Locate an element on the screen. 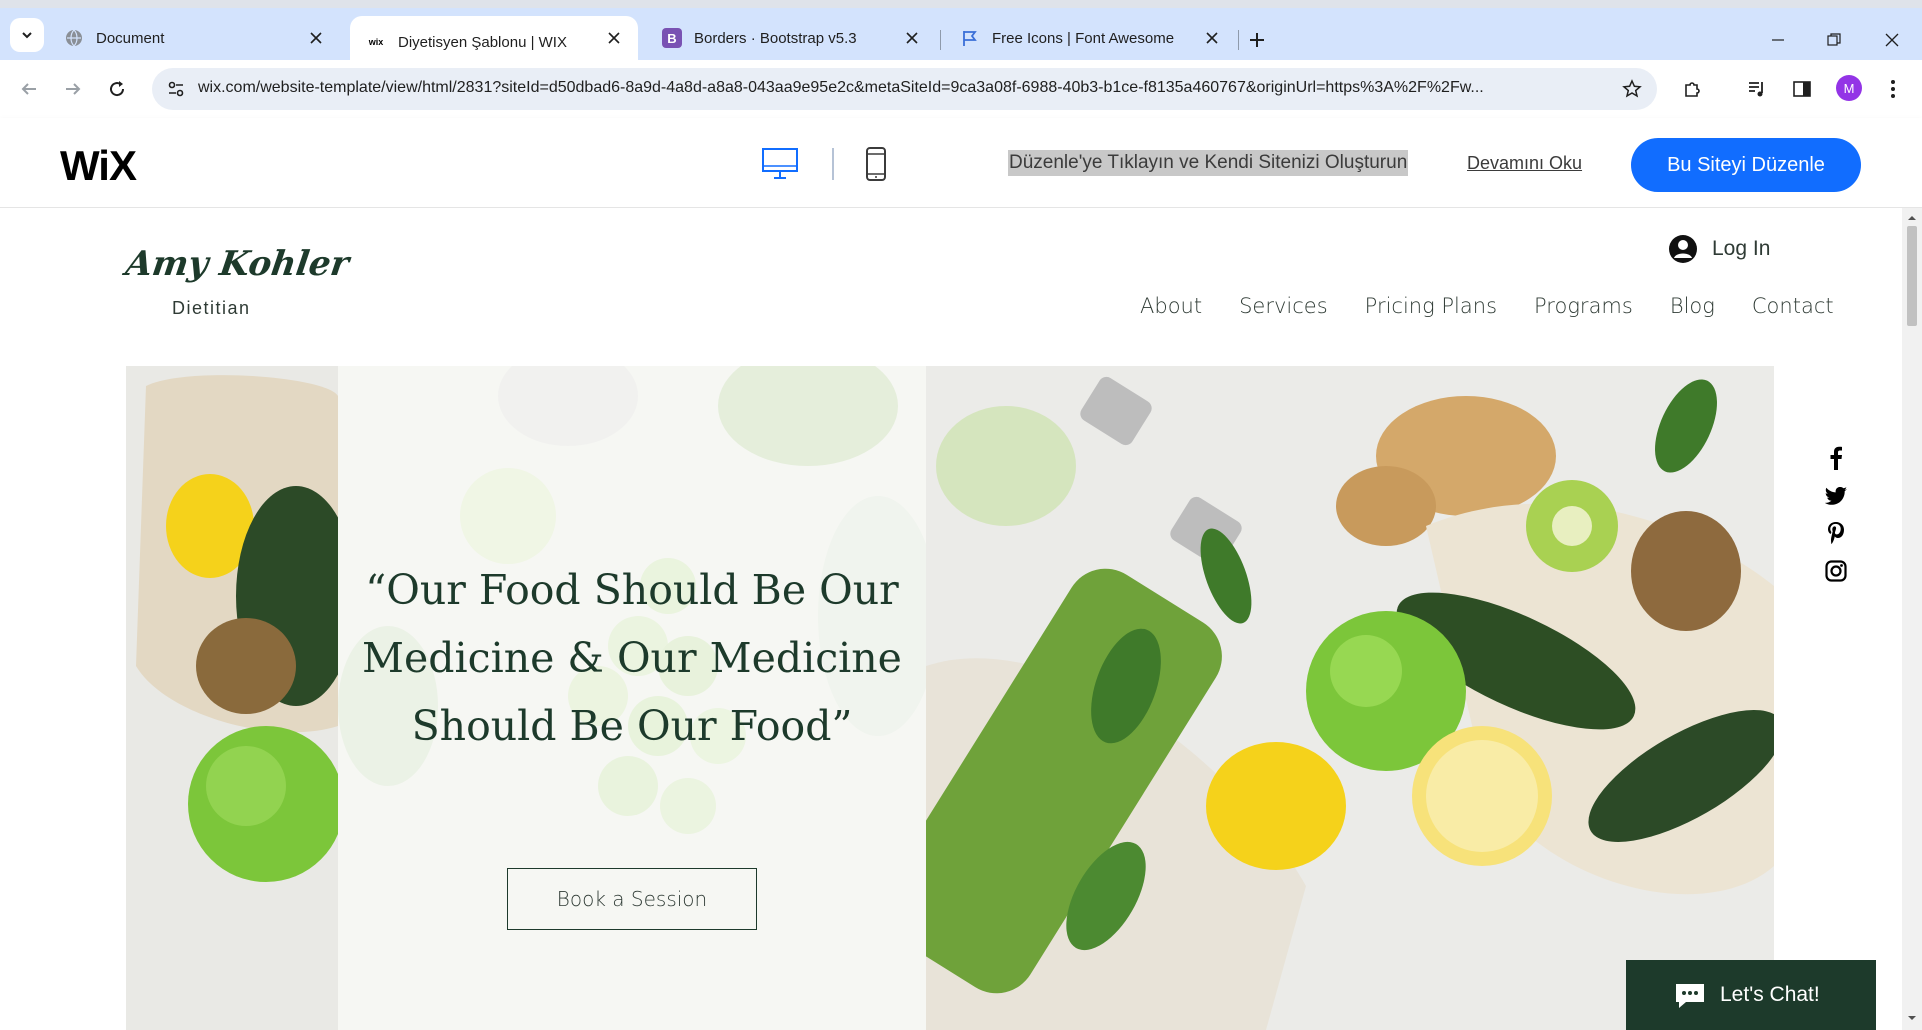 This screenshot has width=1922, height=1030. tab-document: Document is located at coordinates (194, 38).